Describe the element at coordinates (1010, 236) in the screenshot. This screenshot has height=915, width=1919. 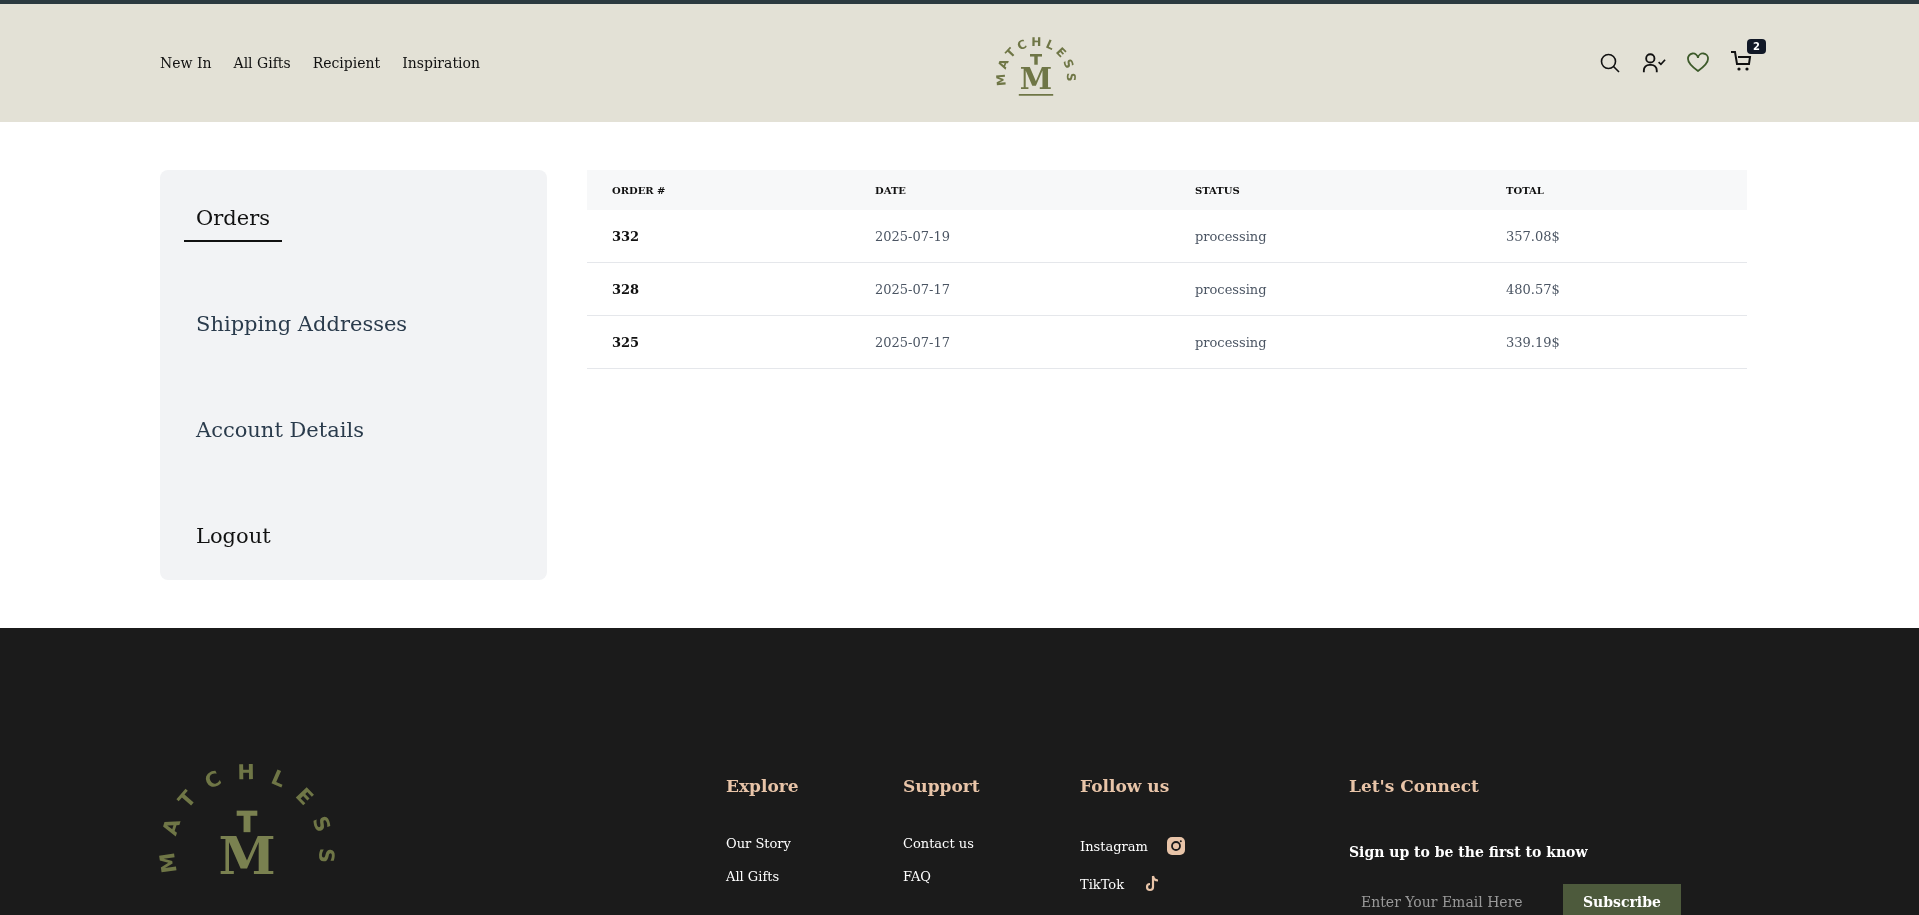
I see `table-cell: 2025-07-19` at that location.